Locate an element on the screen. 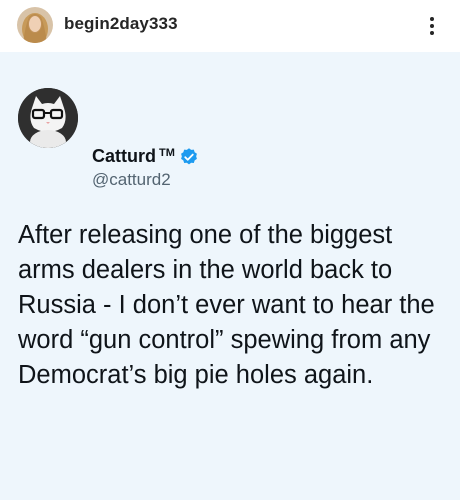 The height and width of the screenshot is (500, 460). more-vertical-icon is located at coordinates (432, 19).